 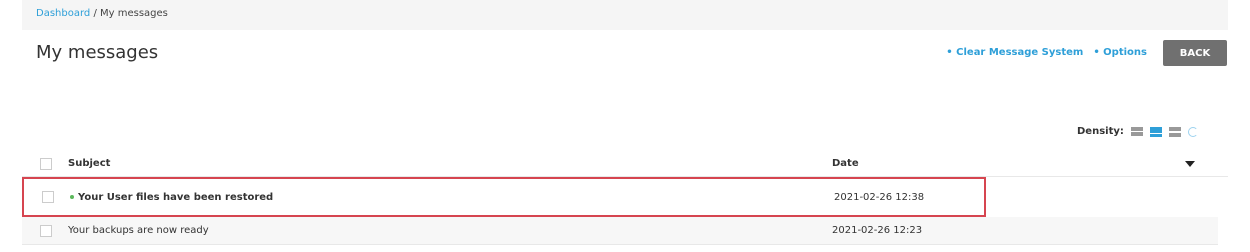 I want to click on message-subject: Your backups are now ready, so click(x=138, y=230).